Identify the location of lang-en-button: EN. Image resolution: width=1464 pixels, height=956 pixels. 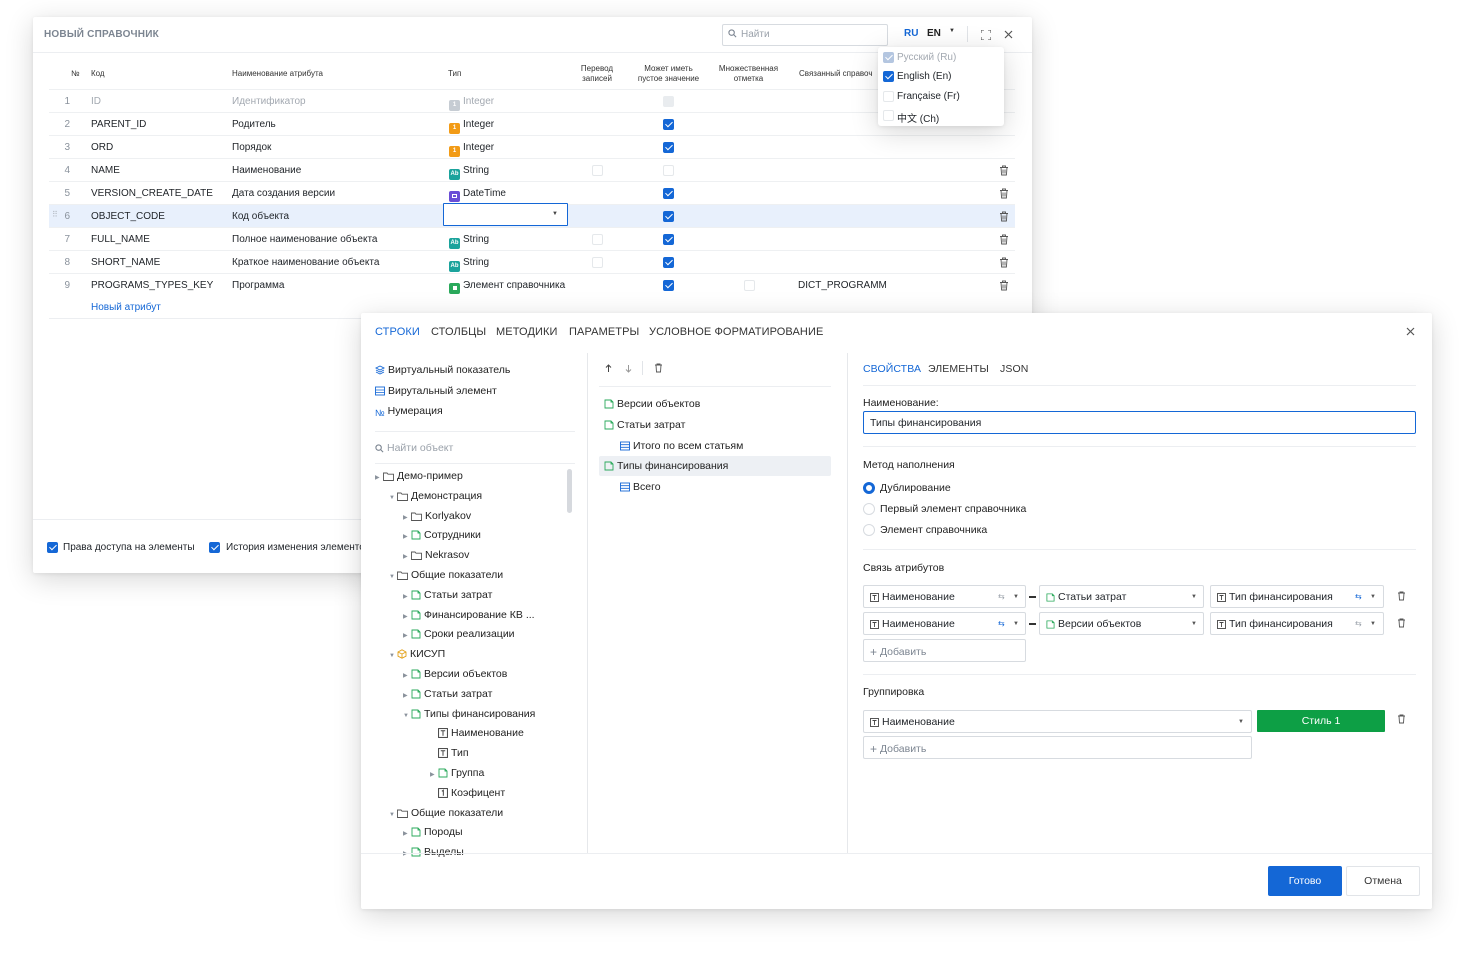
(934, 33).